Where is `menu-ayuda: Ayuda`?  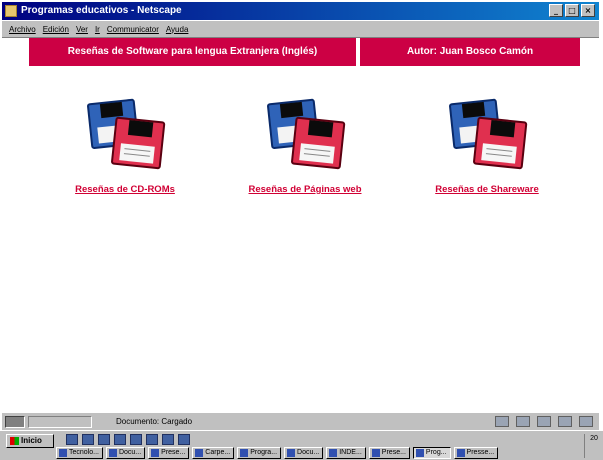
menu-ayuda: Ayuda is located at coordinates (177, 29).